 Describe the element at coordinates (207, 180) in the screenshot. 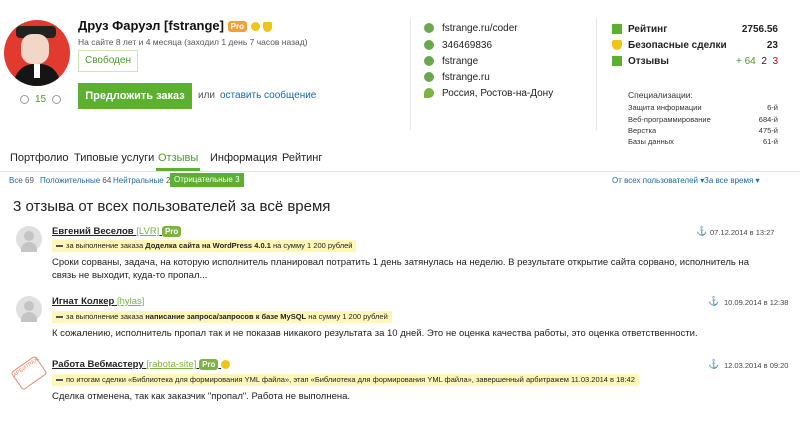

I see `filter-negative-button: Отрицательные 3` at that location.